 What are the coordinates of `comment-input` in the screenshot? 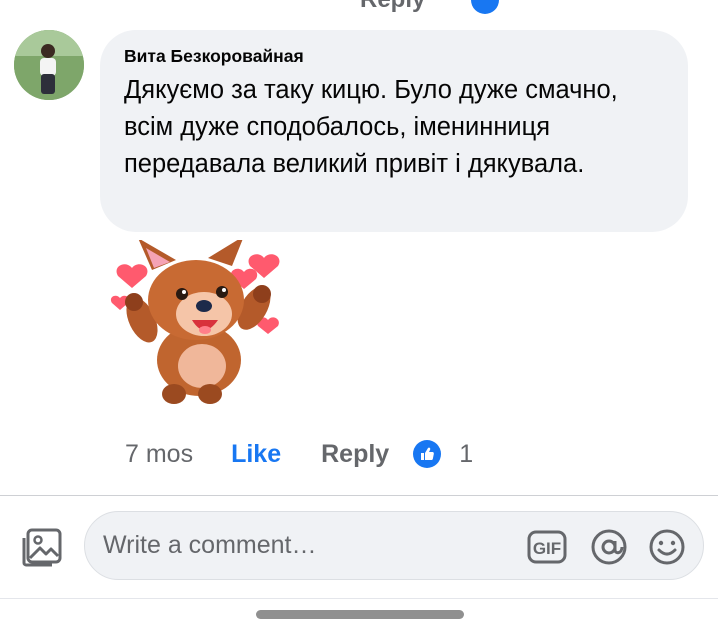 It's located at (303, 545).